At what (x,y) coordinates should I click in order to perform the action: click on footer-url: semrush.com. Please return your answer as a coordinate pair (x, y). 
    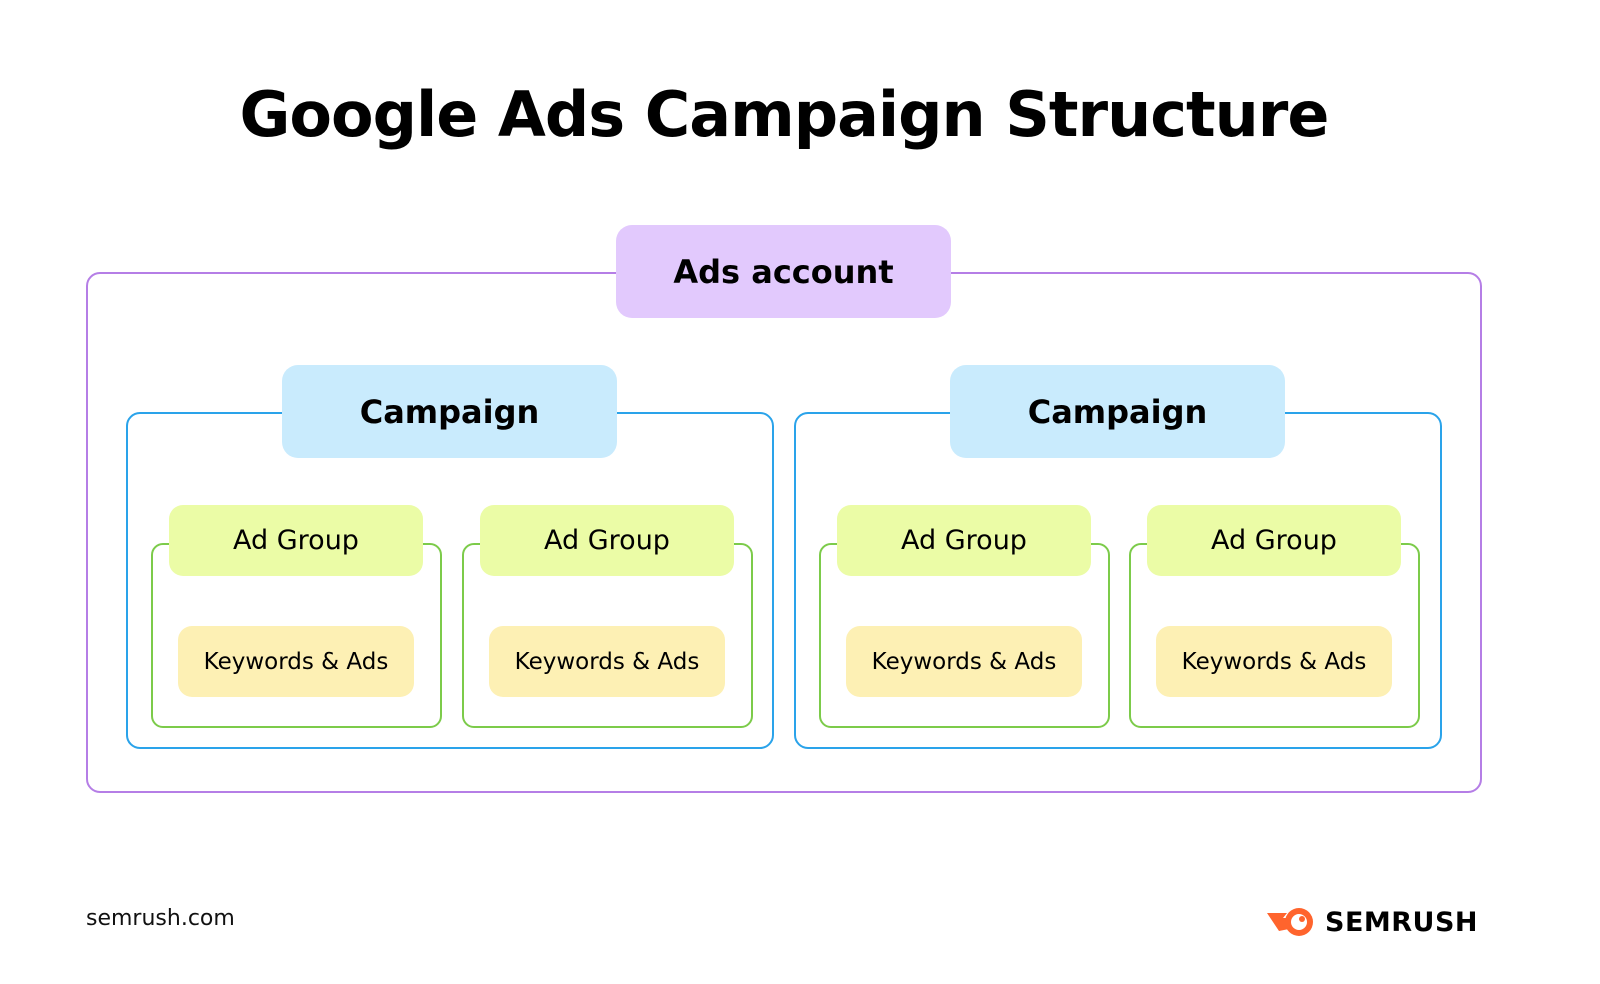
    Looking at the image, I should click on (160, 918).